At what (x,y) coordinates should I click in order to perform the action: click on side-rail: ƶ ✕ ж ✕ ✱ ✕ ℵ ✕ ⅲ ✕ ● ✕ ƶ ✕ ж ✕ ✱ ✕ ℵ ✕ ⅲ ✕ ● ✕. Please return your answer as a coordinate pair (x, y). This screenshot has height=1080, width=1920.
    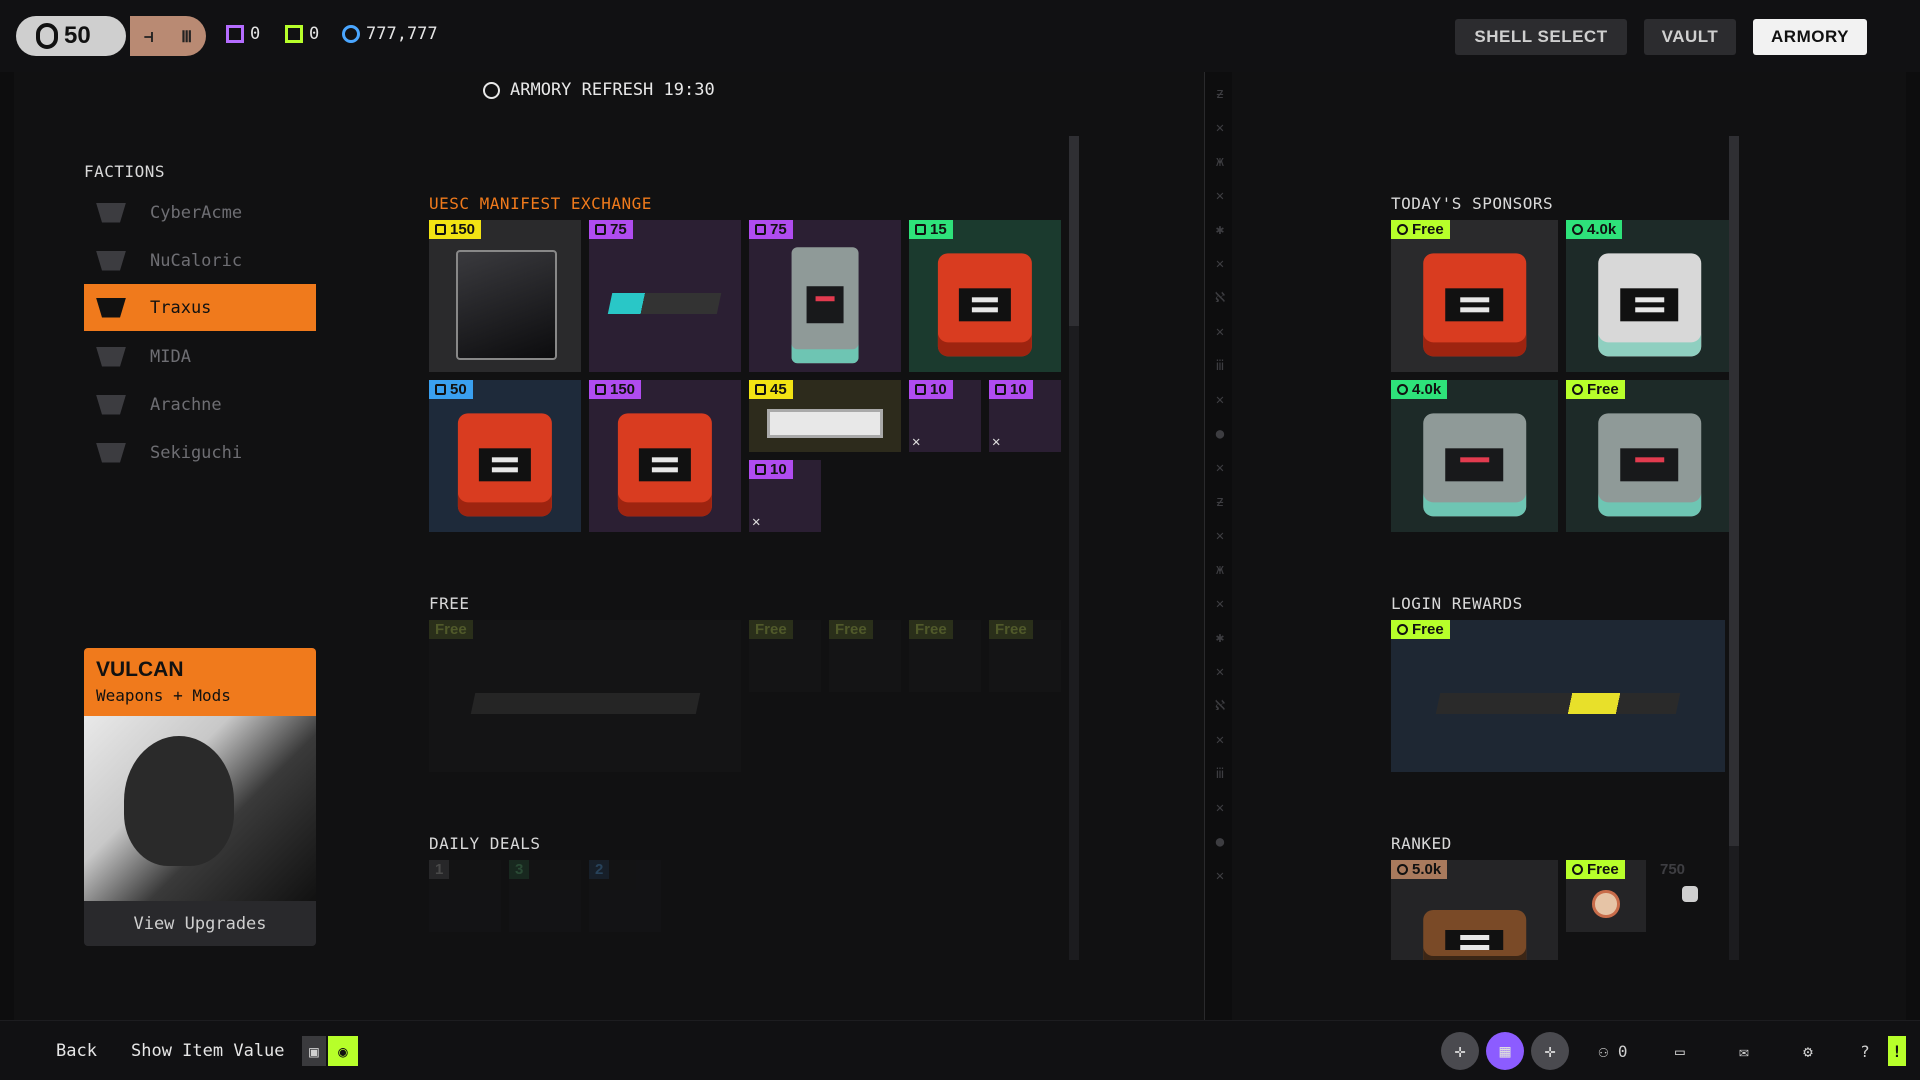
    Looking at the image, I should click on (1220, 485).